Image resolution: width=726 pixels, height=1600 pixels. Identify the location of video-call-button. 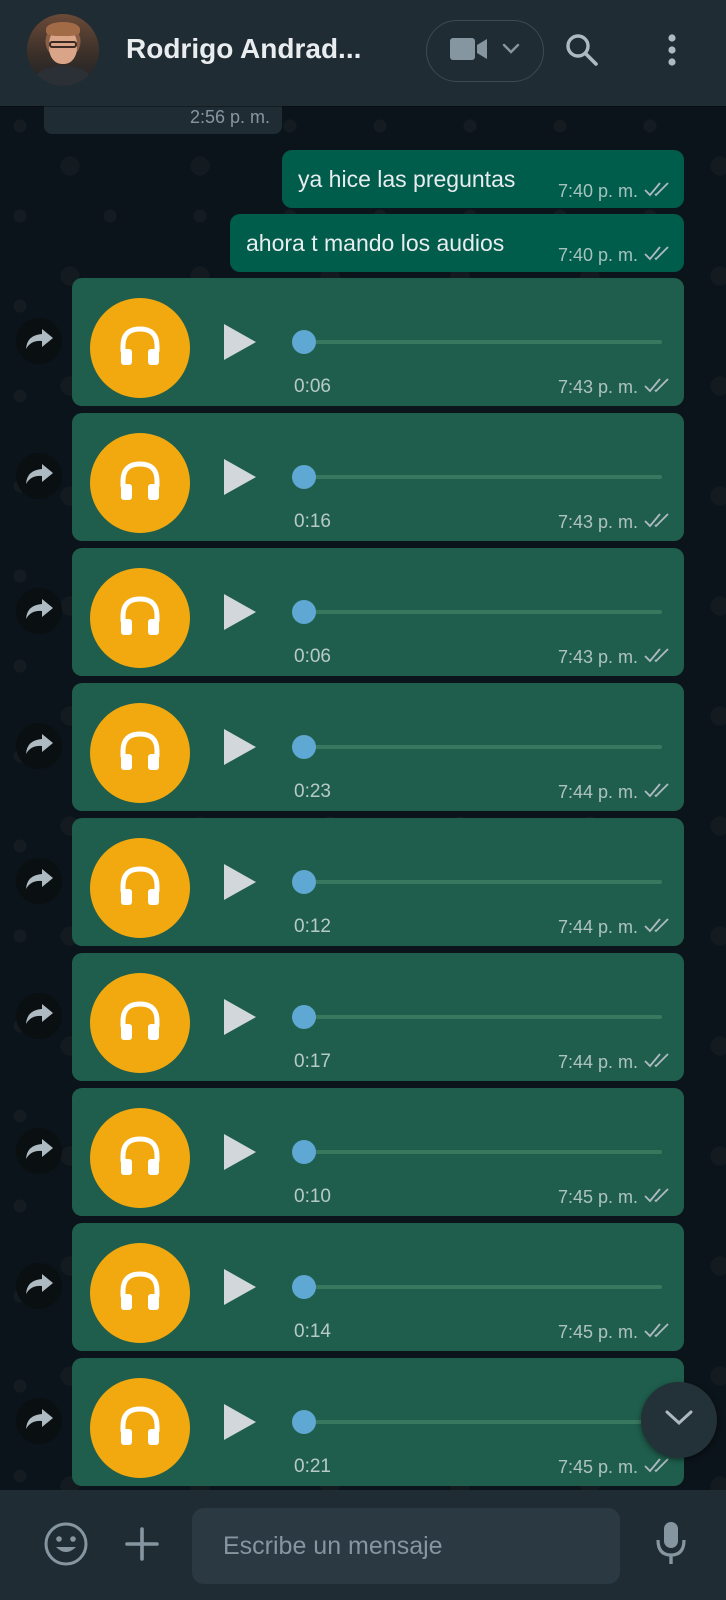
(485, 51).